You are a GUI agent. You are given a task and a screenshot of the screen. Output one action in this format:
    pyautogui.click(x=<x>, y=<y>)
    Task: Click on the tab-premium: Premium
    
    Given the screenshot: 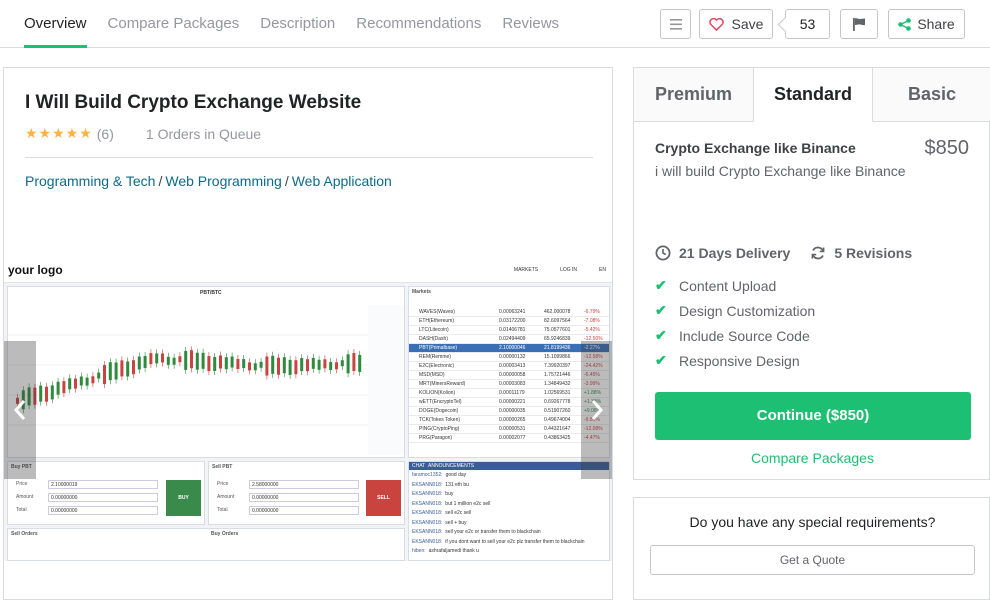 What is the action you would take?
    pyautogui.click(x=693, y=95)
    